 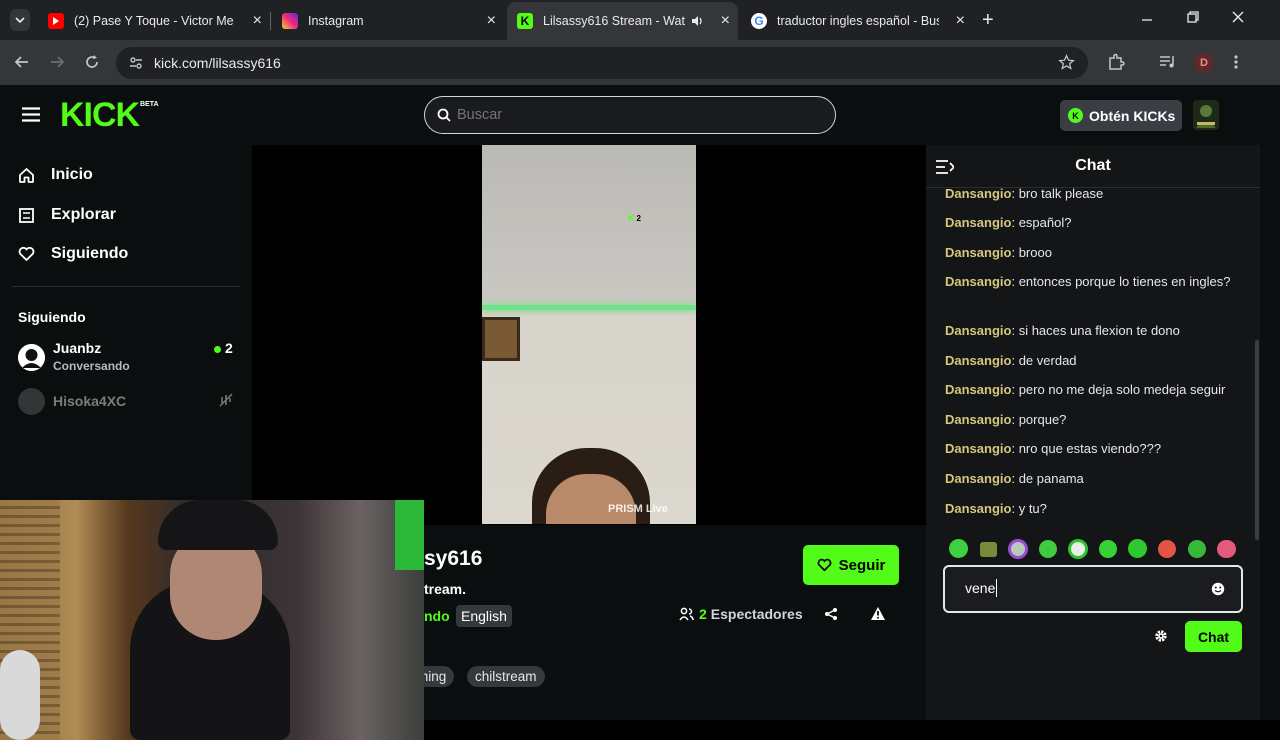 I want to click on chat-settings-button, so click(x=1161, y=636).